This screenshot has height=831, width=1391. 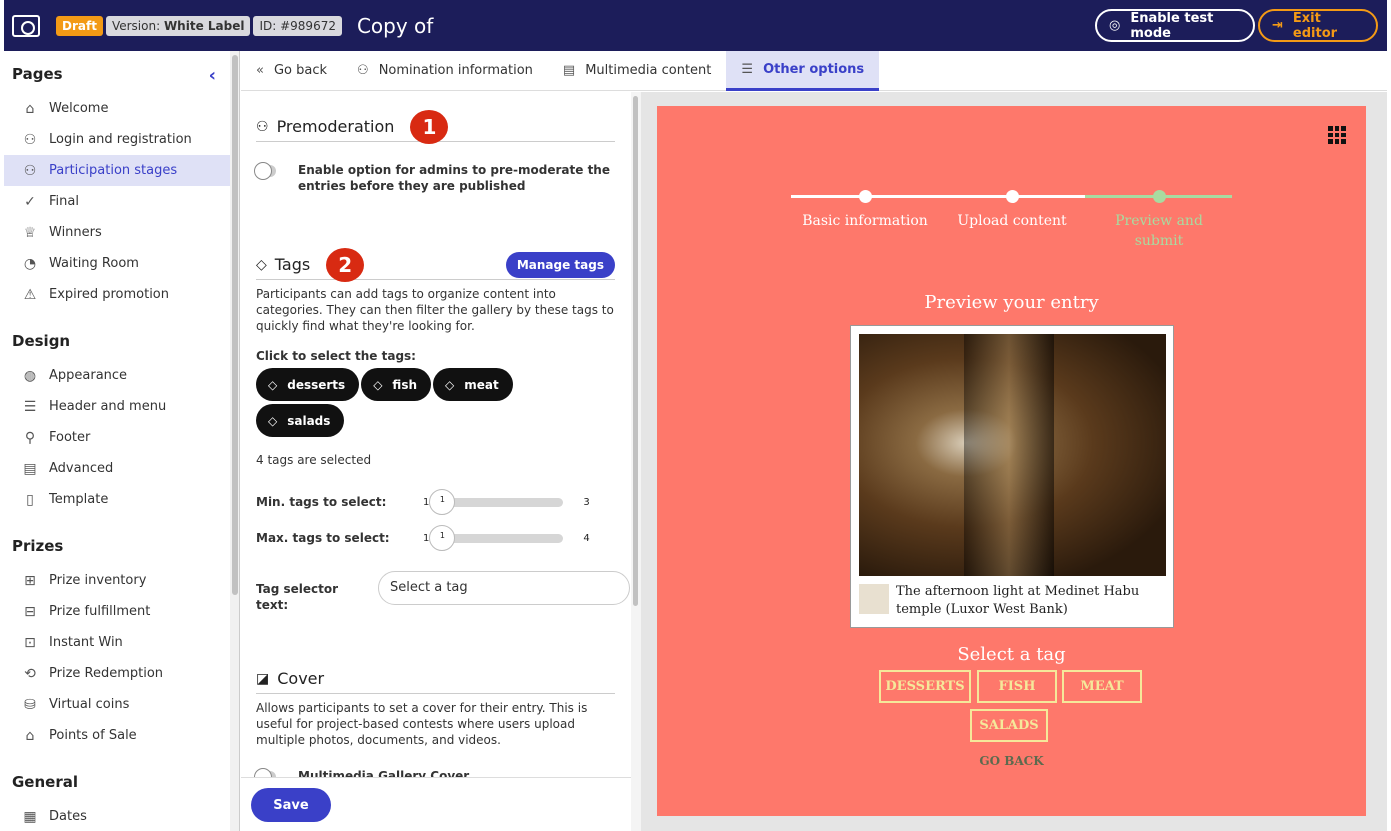 I want to click on tag-chip: ◇ desserts, so click(x=308, y=384).